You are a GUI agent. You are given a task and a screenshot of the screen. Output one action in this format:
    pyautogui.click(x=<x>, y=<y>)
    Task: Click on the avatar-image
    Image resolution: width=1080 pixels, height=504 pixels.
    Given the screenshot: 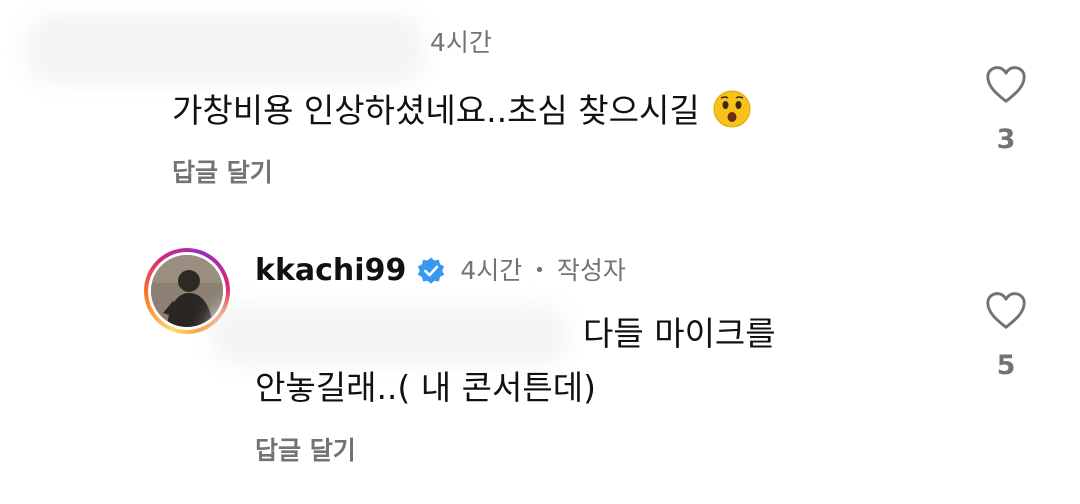 What is the action you would take?
    pyautogui.click(x=187, y=291)
    